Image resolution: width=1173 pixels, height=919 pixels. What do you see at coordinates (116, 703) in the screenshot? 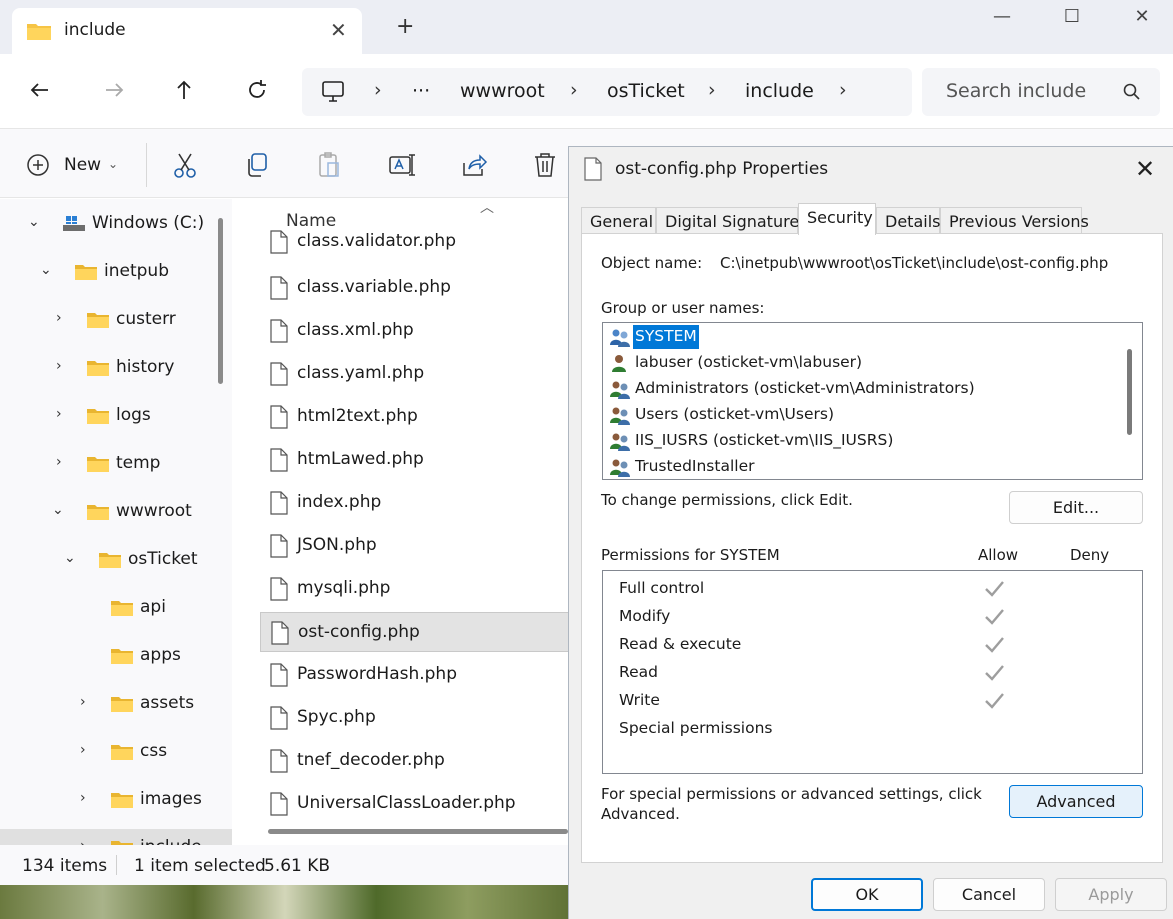
I see `sidebar-item-assets: › assets` at bounding box center [116, 703].